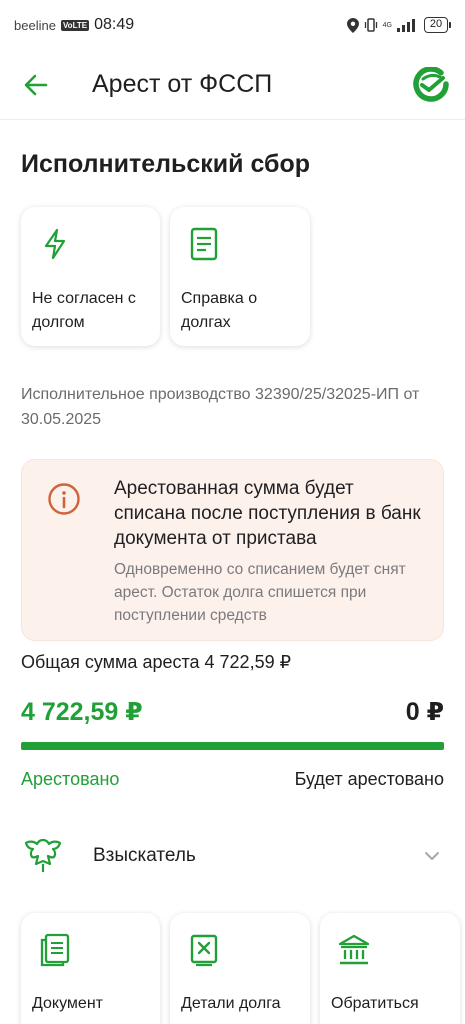 The width and height of the screenshot is (465, 1024). Describe the element at coordinates (90, 968) in the screenshot. I see `document-card: Документ` at that location.